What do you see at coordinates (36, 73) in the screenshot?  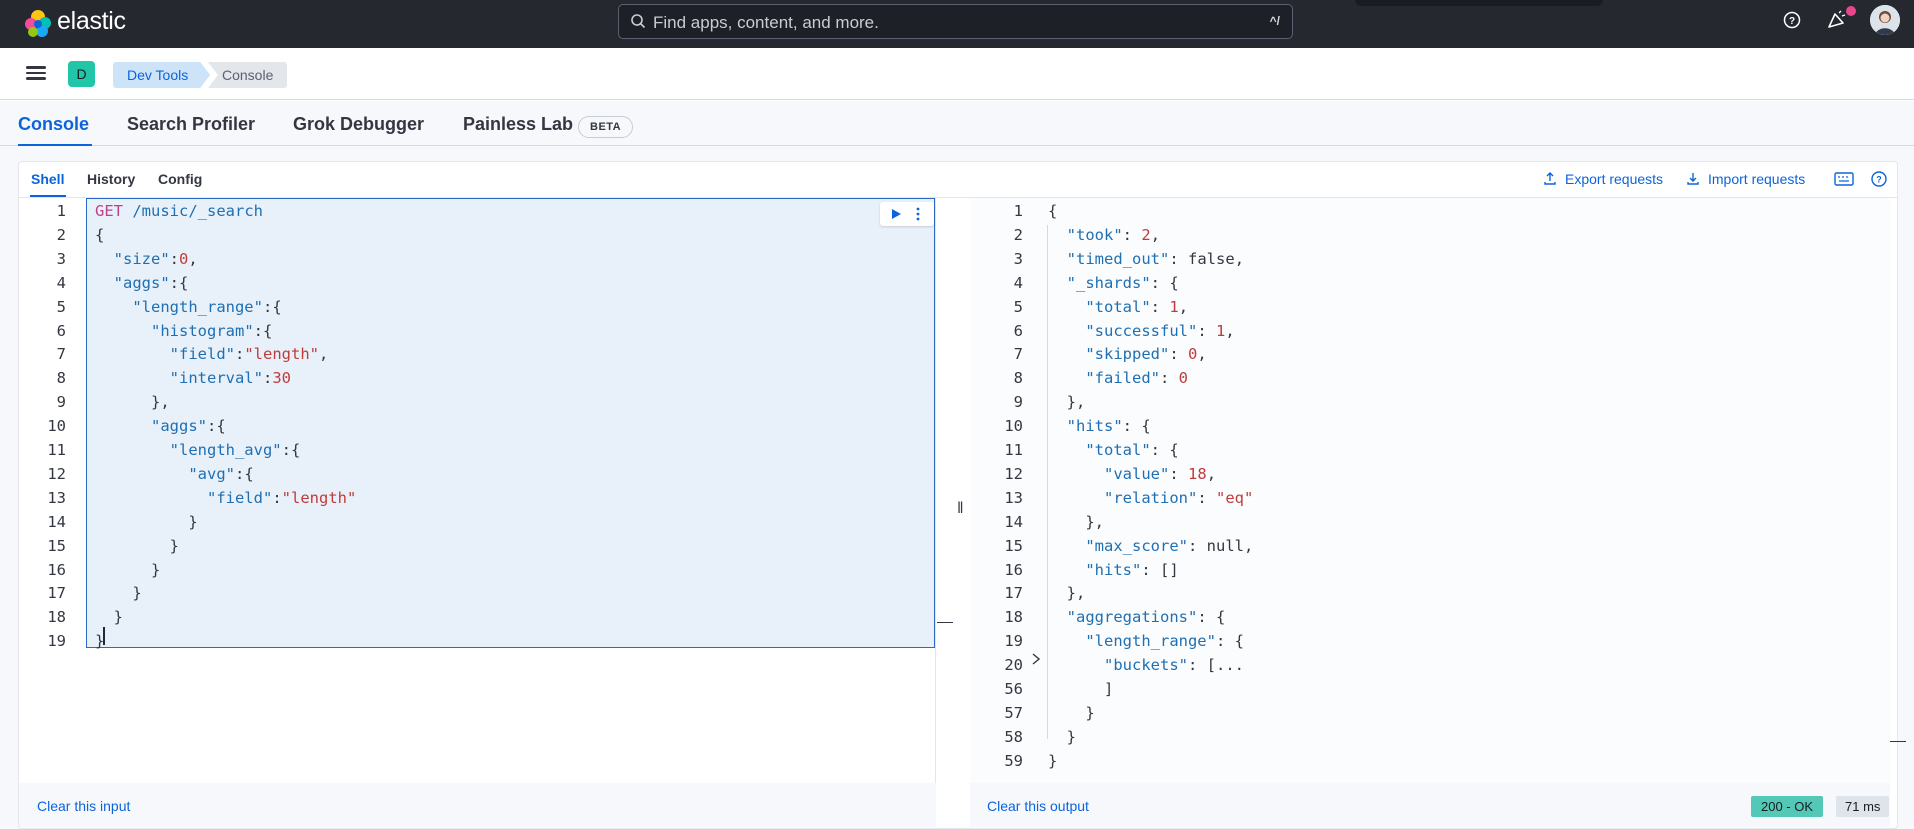 I see `menu-toggle-button` at bounding box center [36, 73].